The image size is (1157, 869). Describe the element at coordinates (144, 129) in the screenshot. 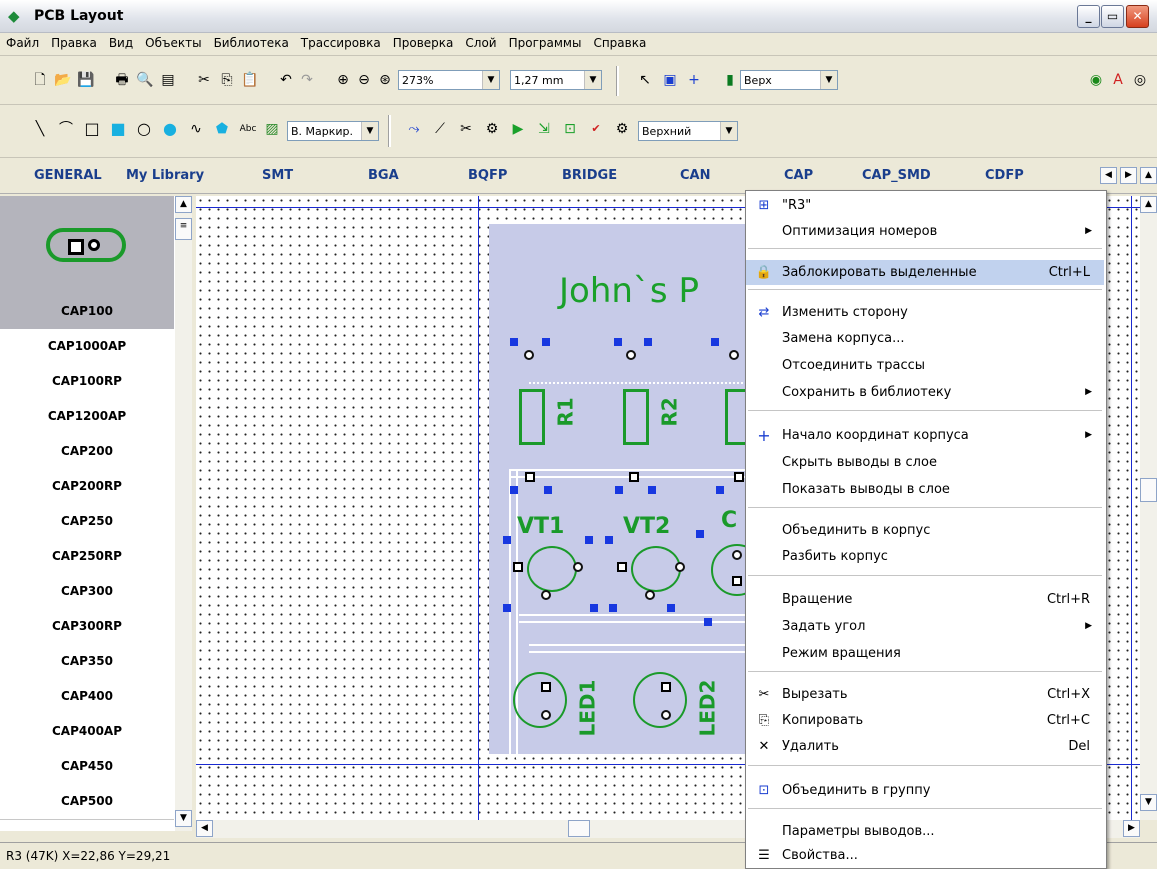

I see `ellipse-tool-icon: ○` at that location.